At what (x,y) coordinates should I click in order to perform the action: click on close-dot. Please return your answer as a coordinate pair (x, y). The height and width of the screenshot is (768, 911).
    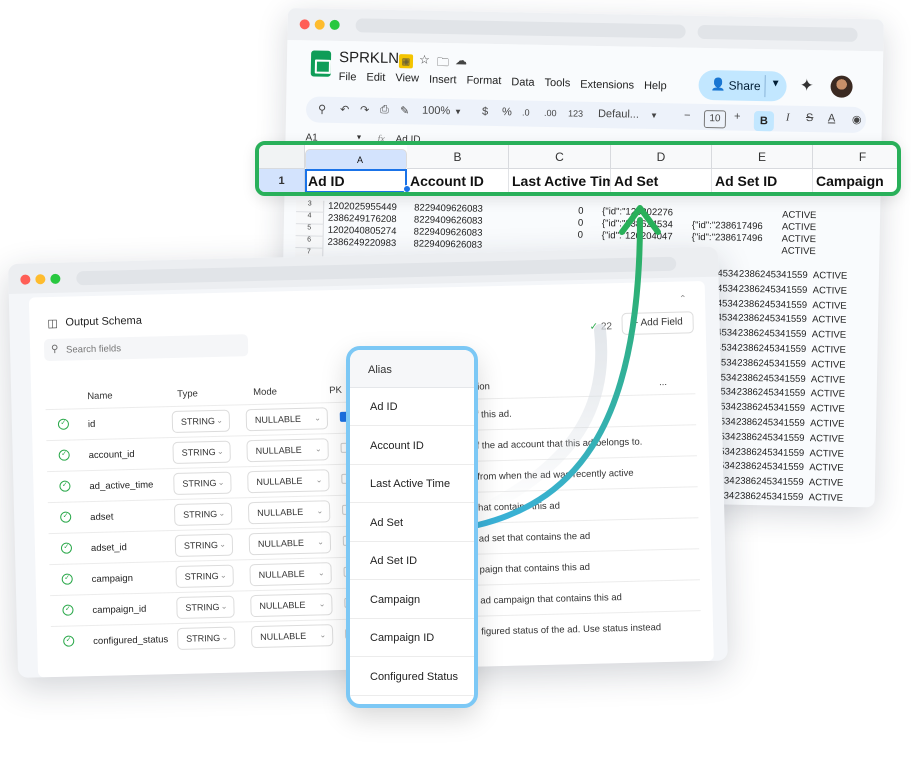
    Looking at the image, I should click on (304, 24).